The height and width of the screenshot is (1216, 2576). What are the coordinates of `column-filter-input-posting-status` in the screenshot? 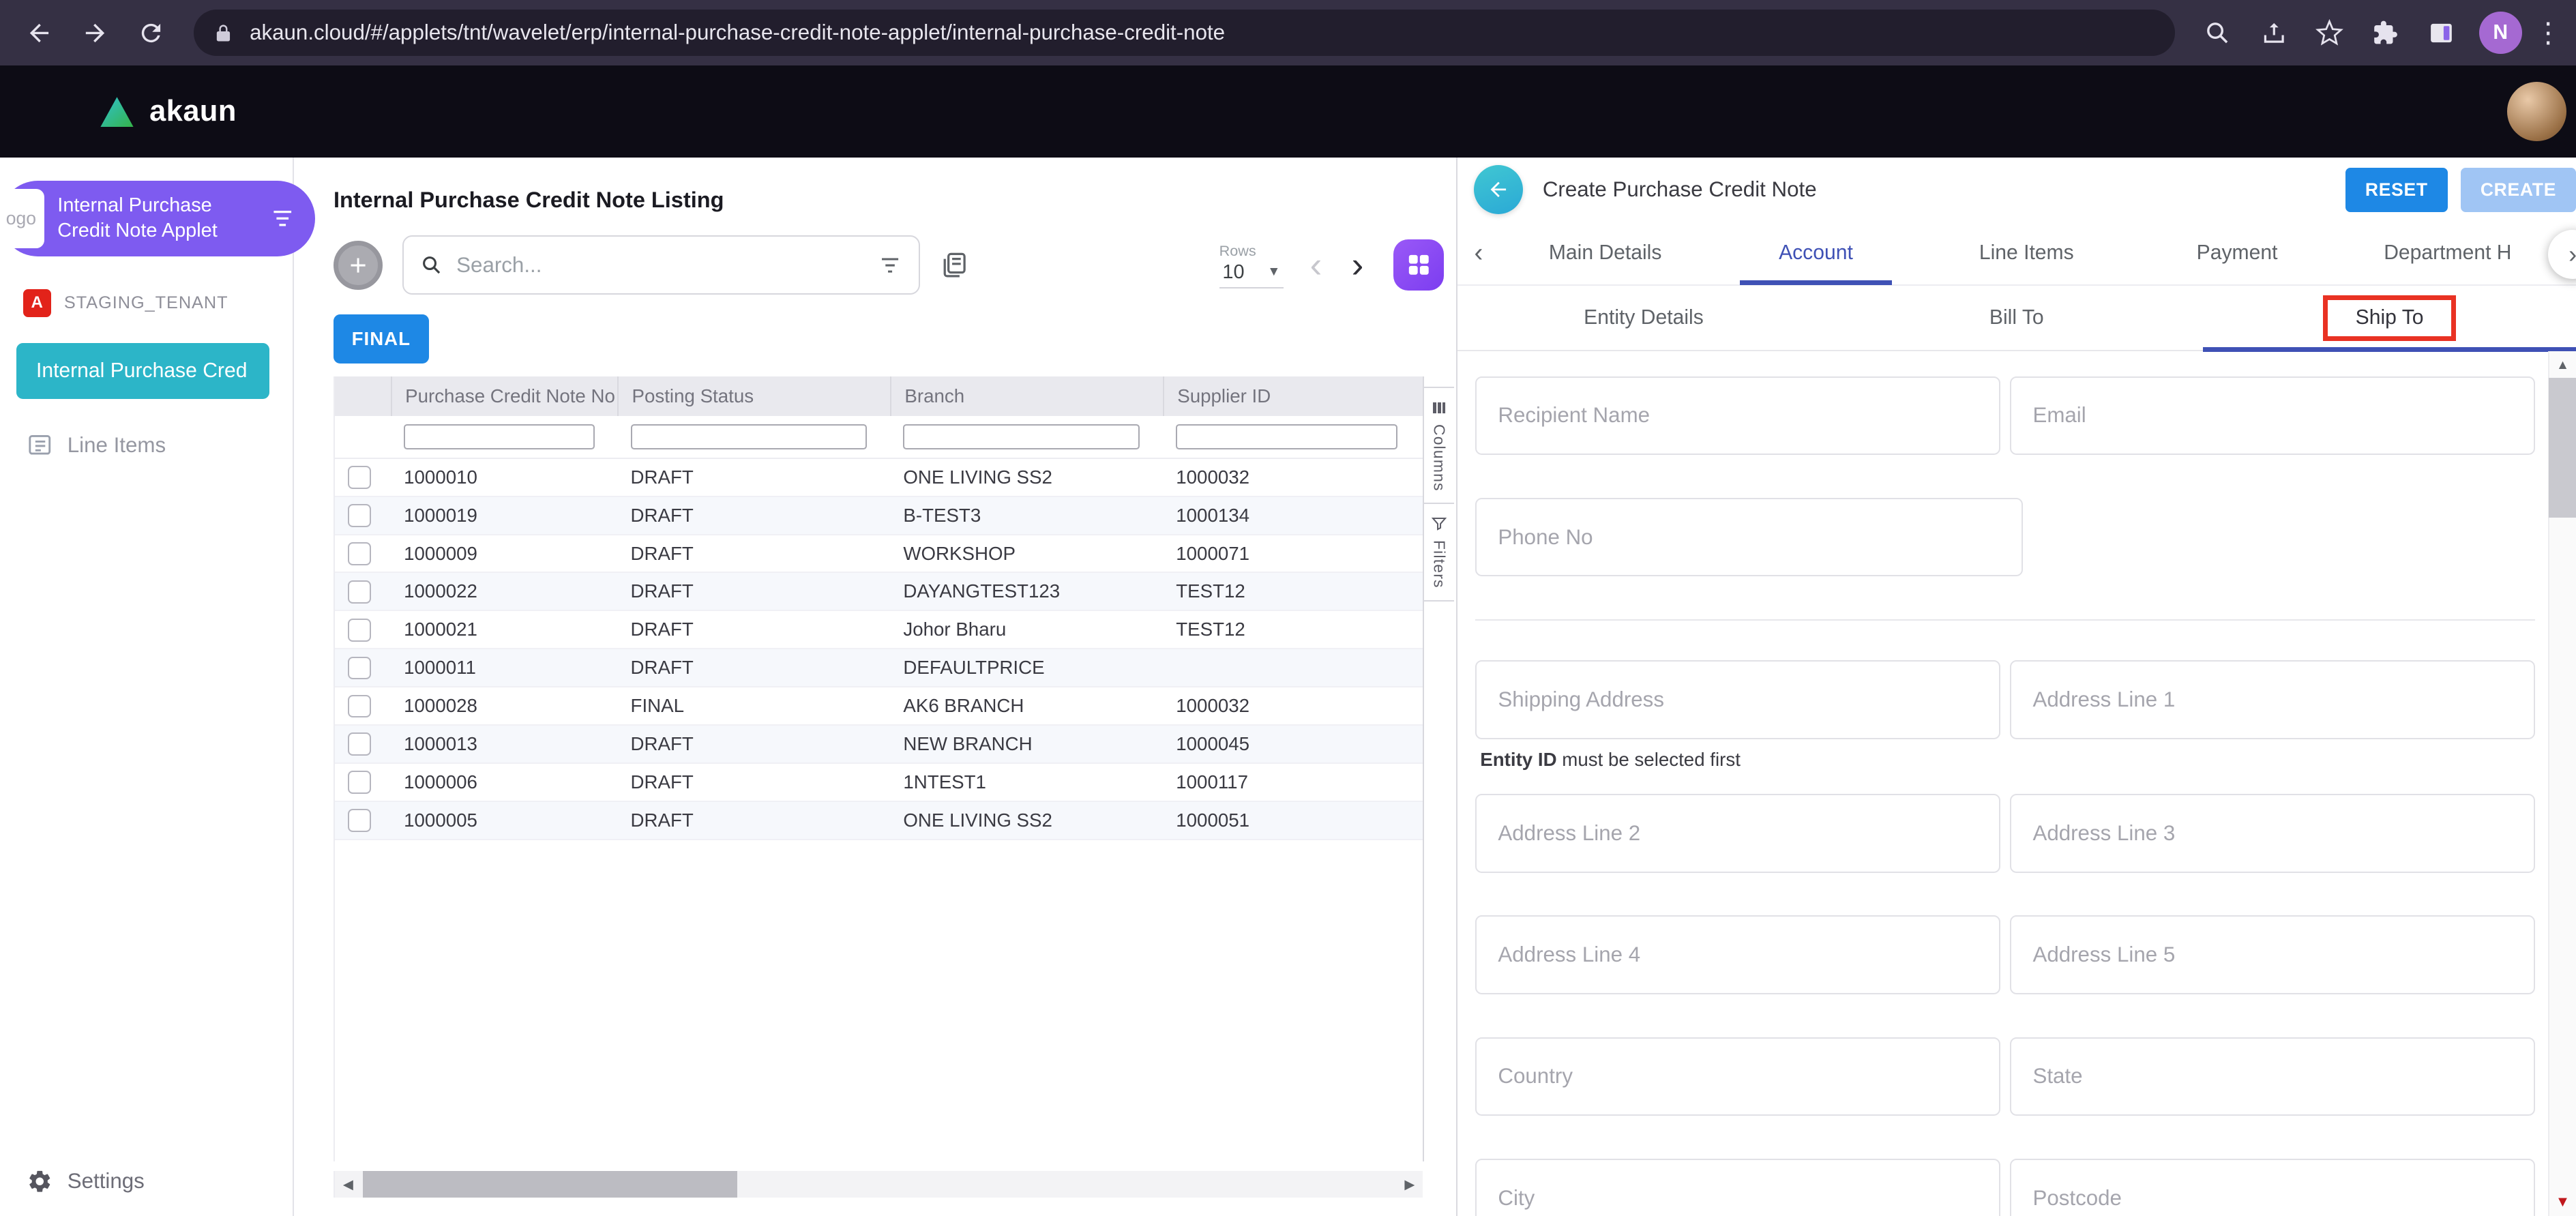 It's located at (749, 436).